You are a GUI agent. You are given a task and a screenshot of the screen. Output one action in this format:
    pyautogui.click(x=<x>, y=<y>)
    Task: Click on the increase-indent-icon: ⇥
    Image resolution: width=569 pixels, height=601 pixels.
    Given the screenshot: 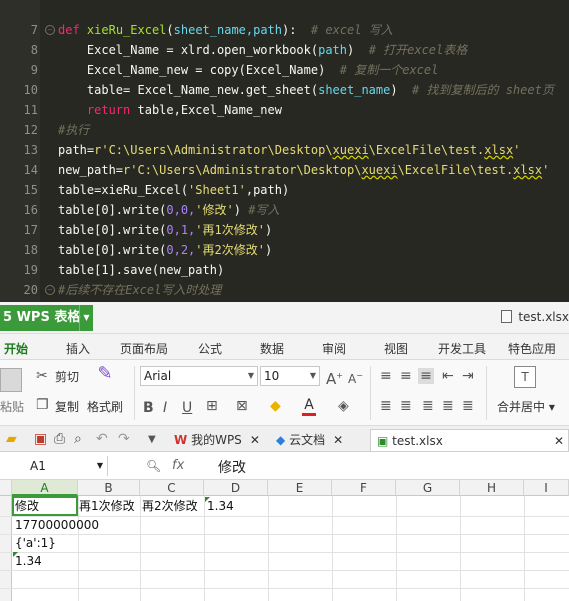 What is the action you would take?
    pyautogui.click(x=468, y=376)
    